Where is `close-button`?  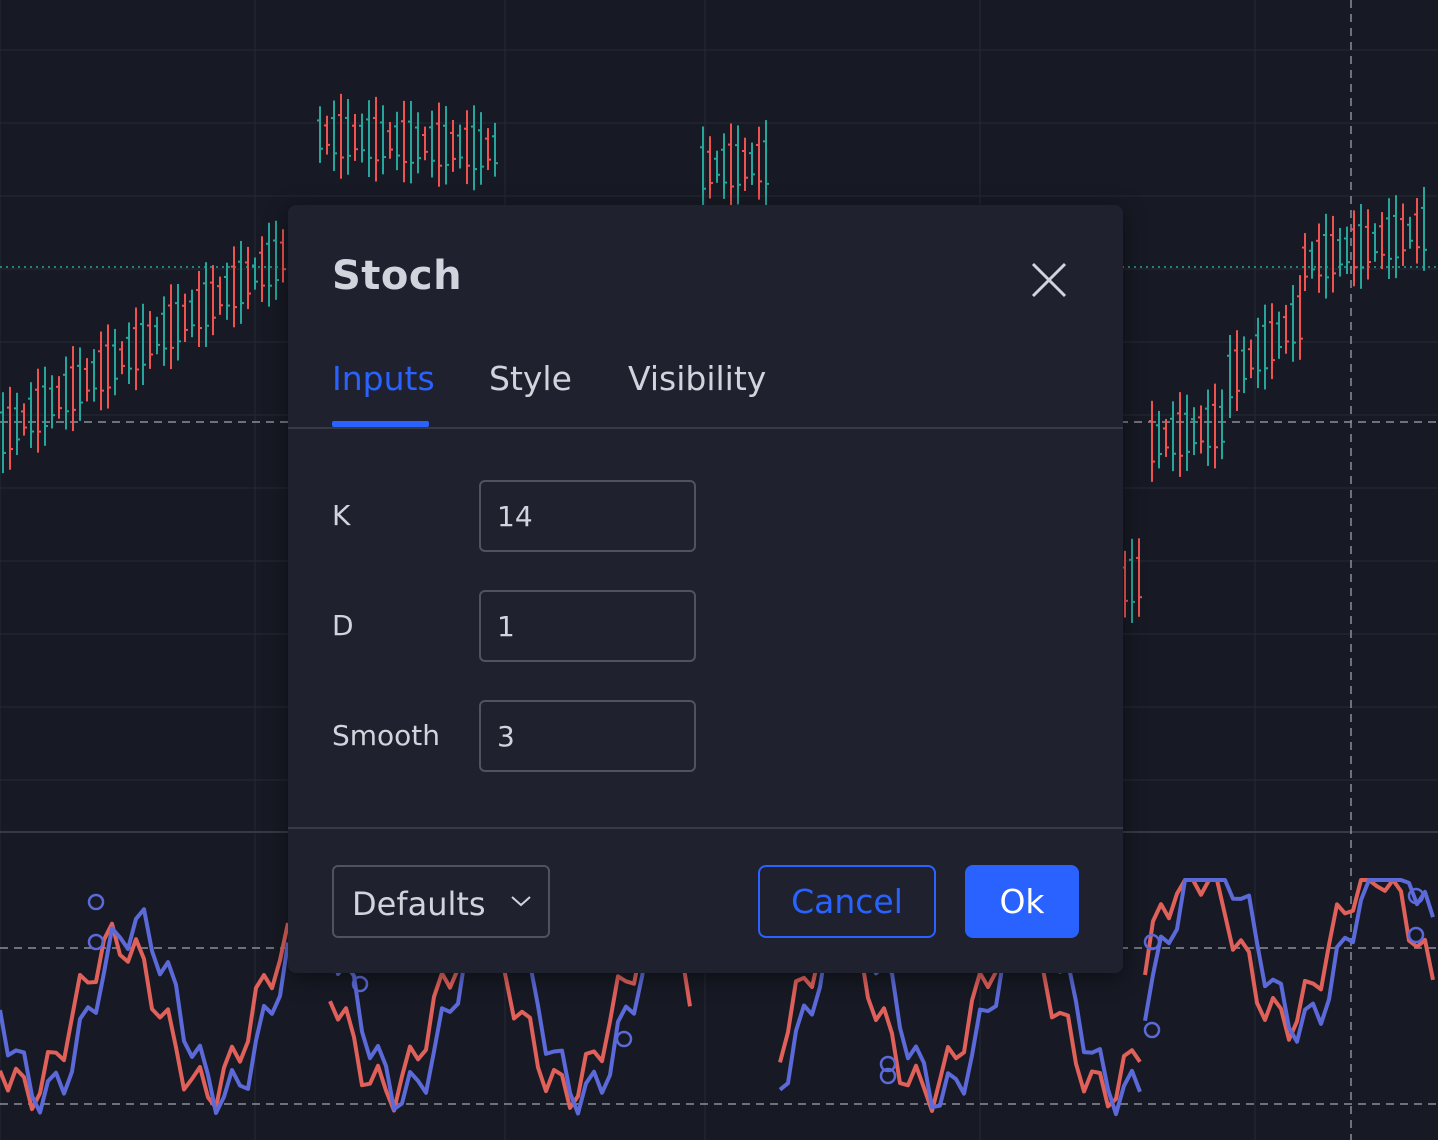
close-button is located at coordinates (1049, 280).